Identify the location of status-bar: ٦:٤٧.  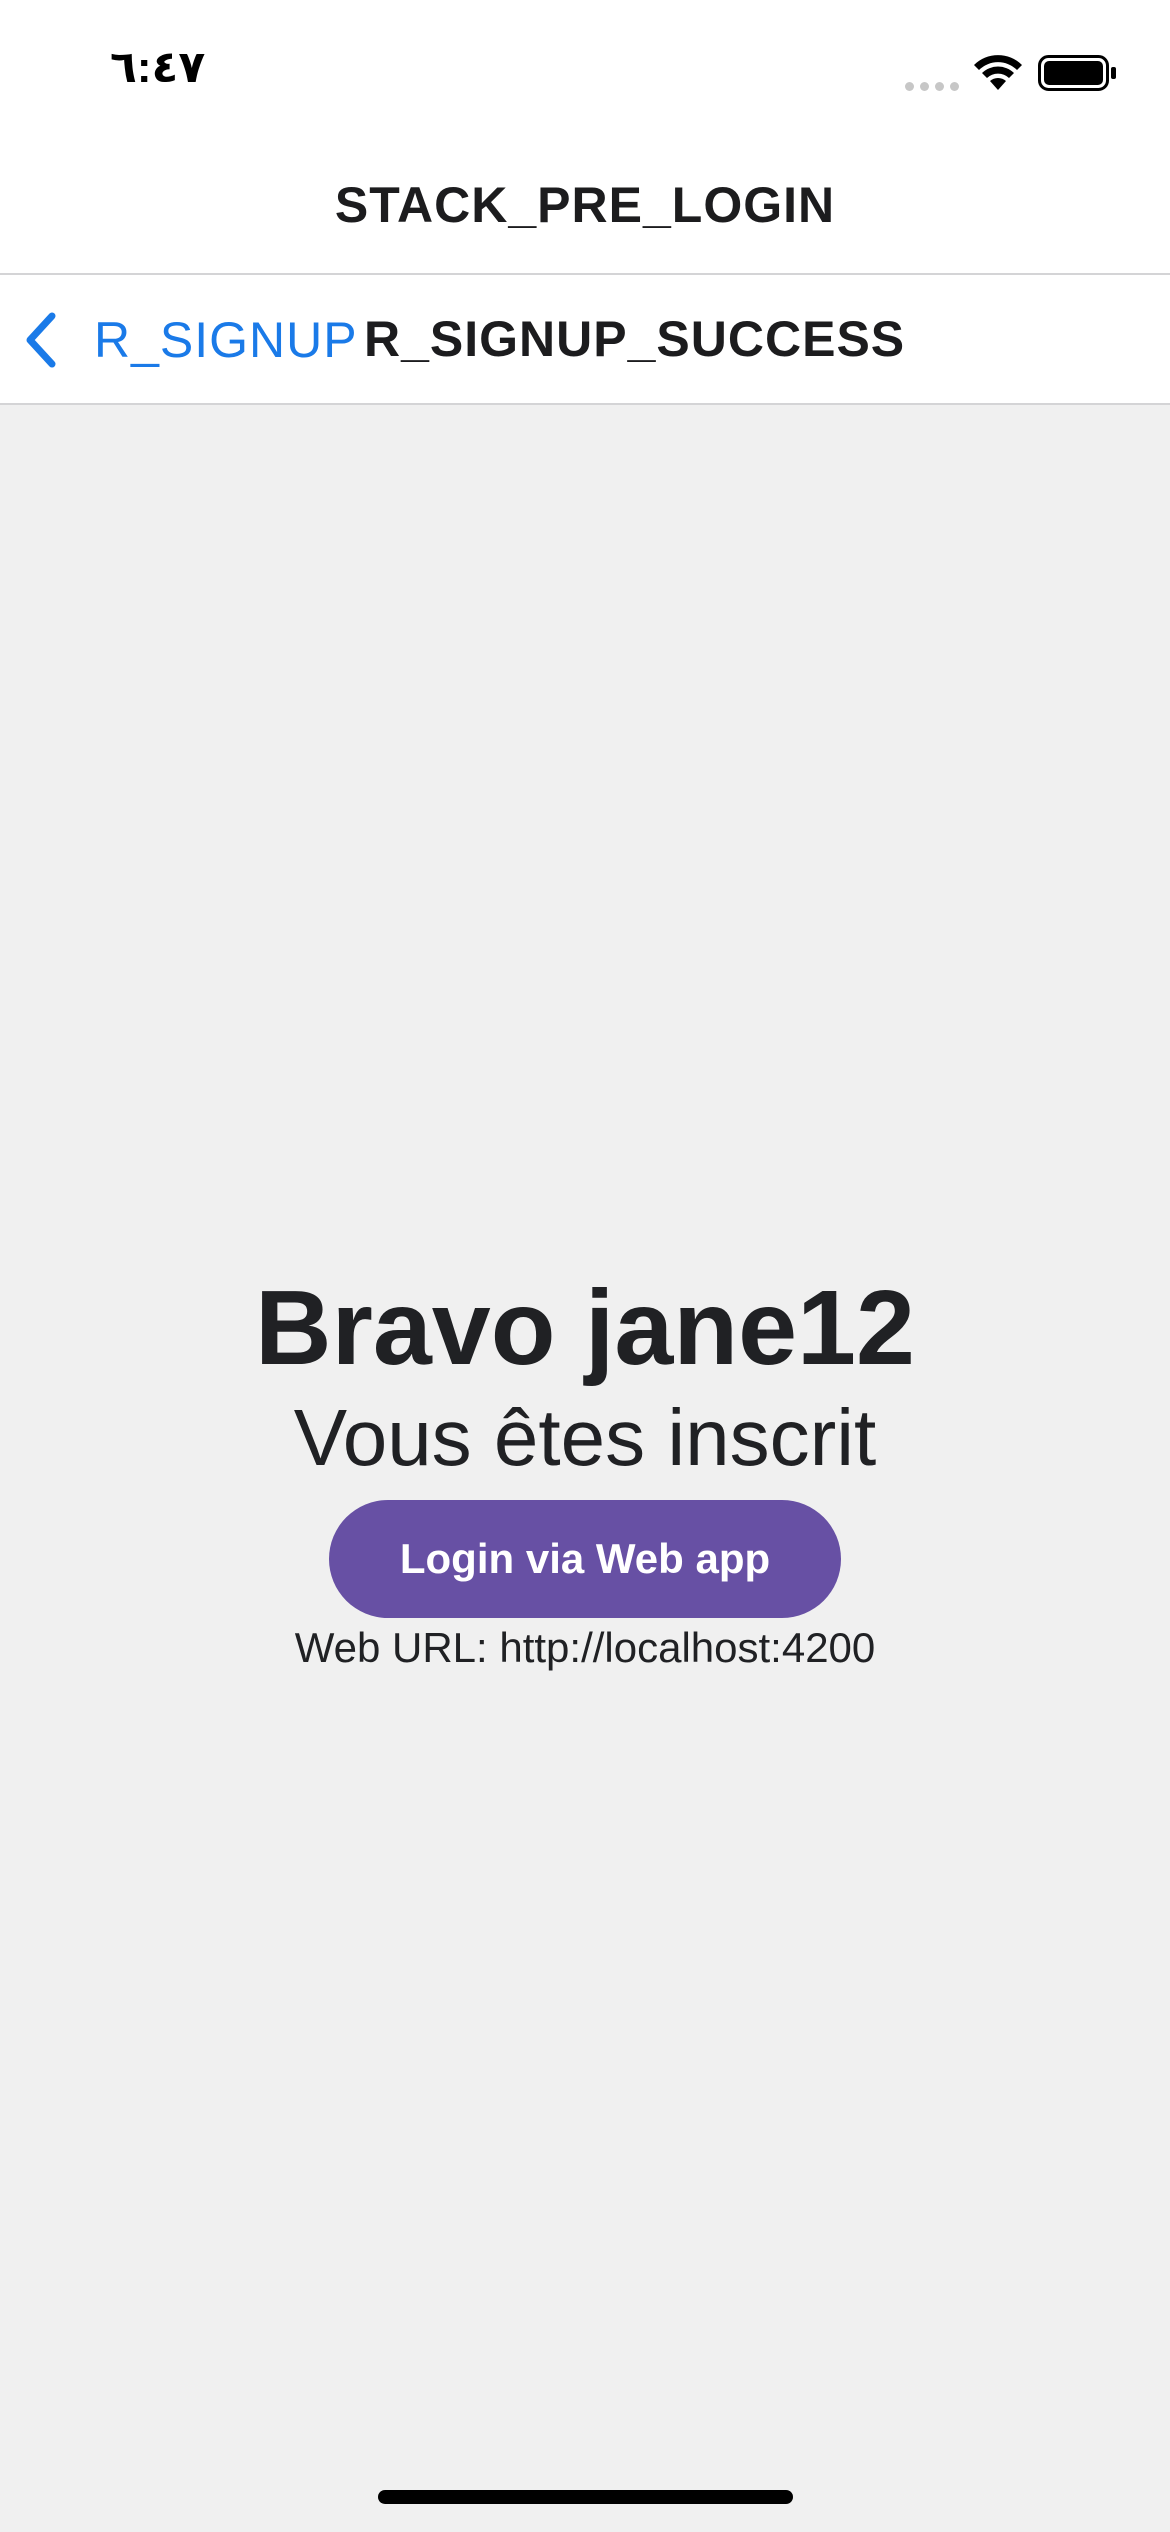
(585, 70).